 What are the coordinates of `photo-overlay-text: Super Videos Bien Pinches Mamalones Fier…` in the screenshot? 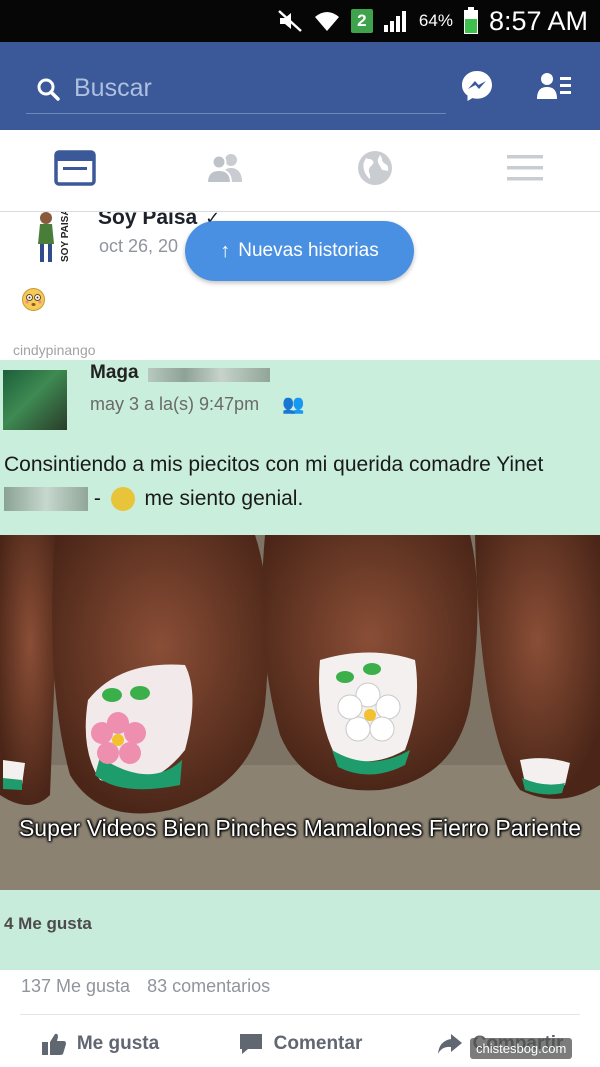 It's located at (300, 828).